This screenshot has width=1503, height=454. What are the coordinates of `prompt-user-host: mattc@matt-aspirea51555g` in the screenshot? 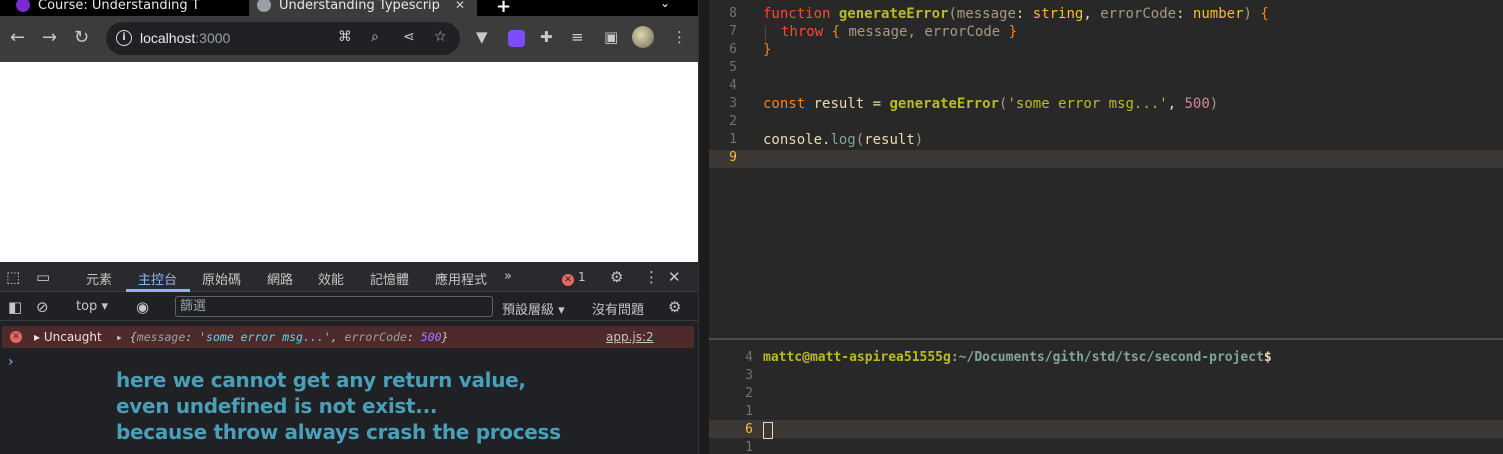 It's located at (857, 357).